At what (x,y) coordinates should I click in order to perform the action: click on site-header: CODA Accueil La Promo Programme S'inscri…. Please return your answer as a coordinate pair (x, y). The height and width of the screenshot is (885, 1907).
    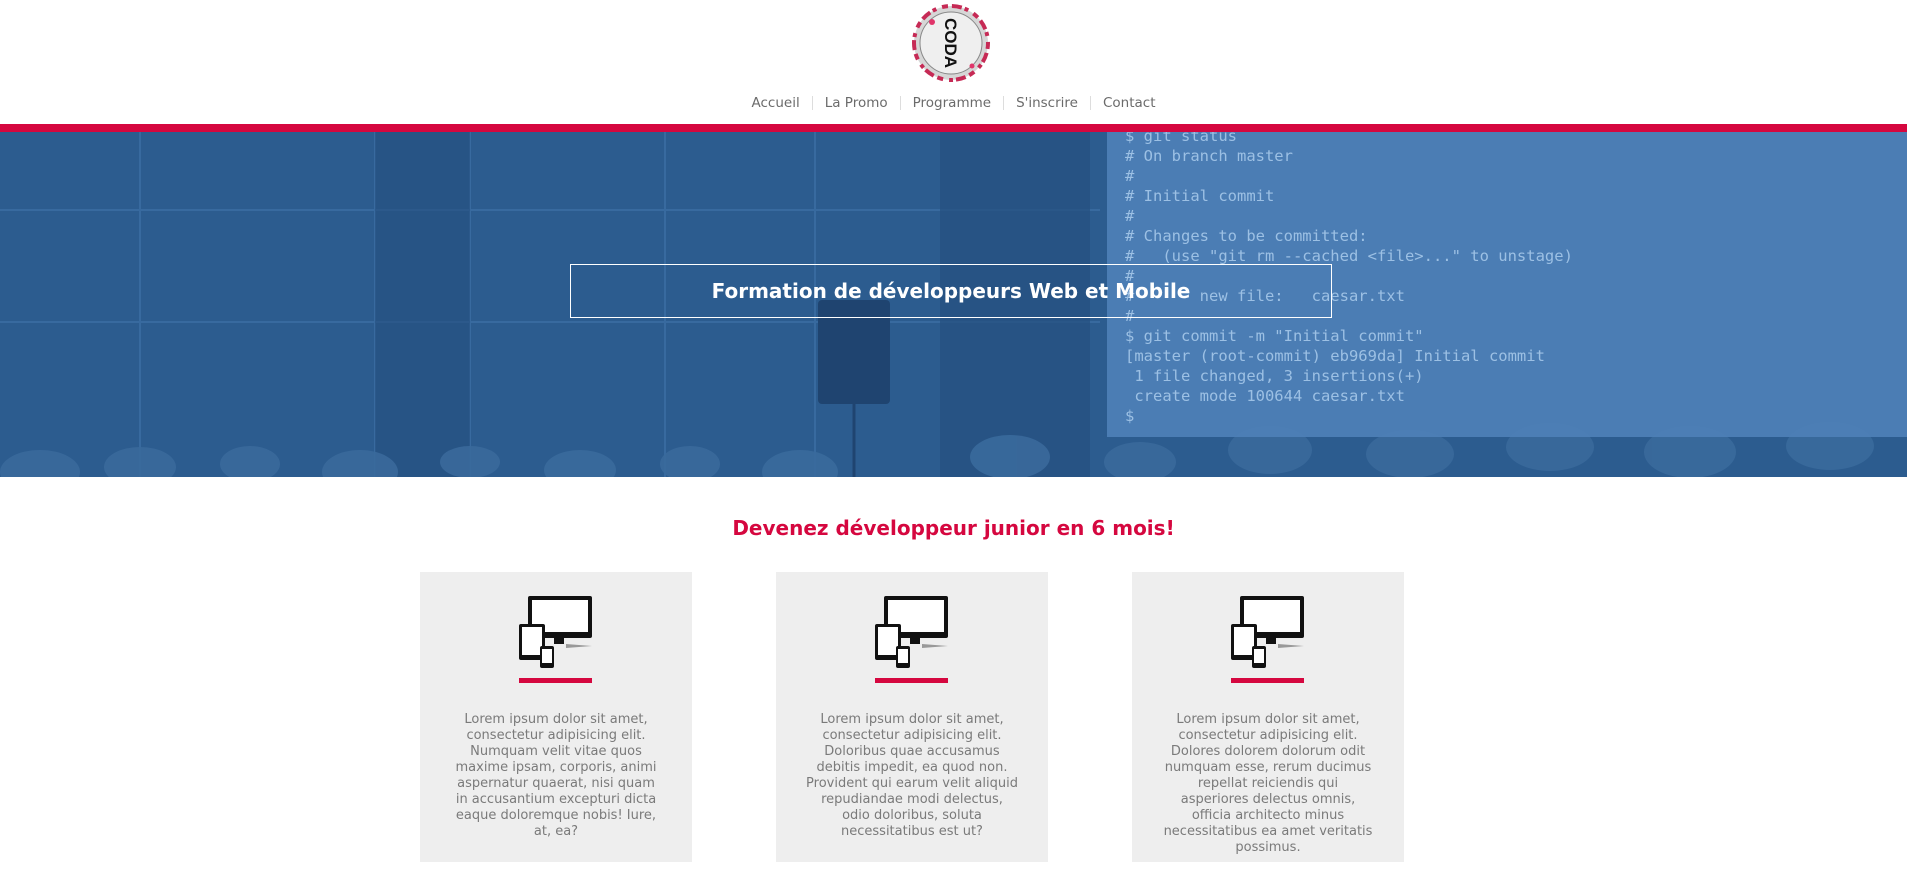
    Looking at the image, I should click on (953, 62).